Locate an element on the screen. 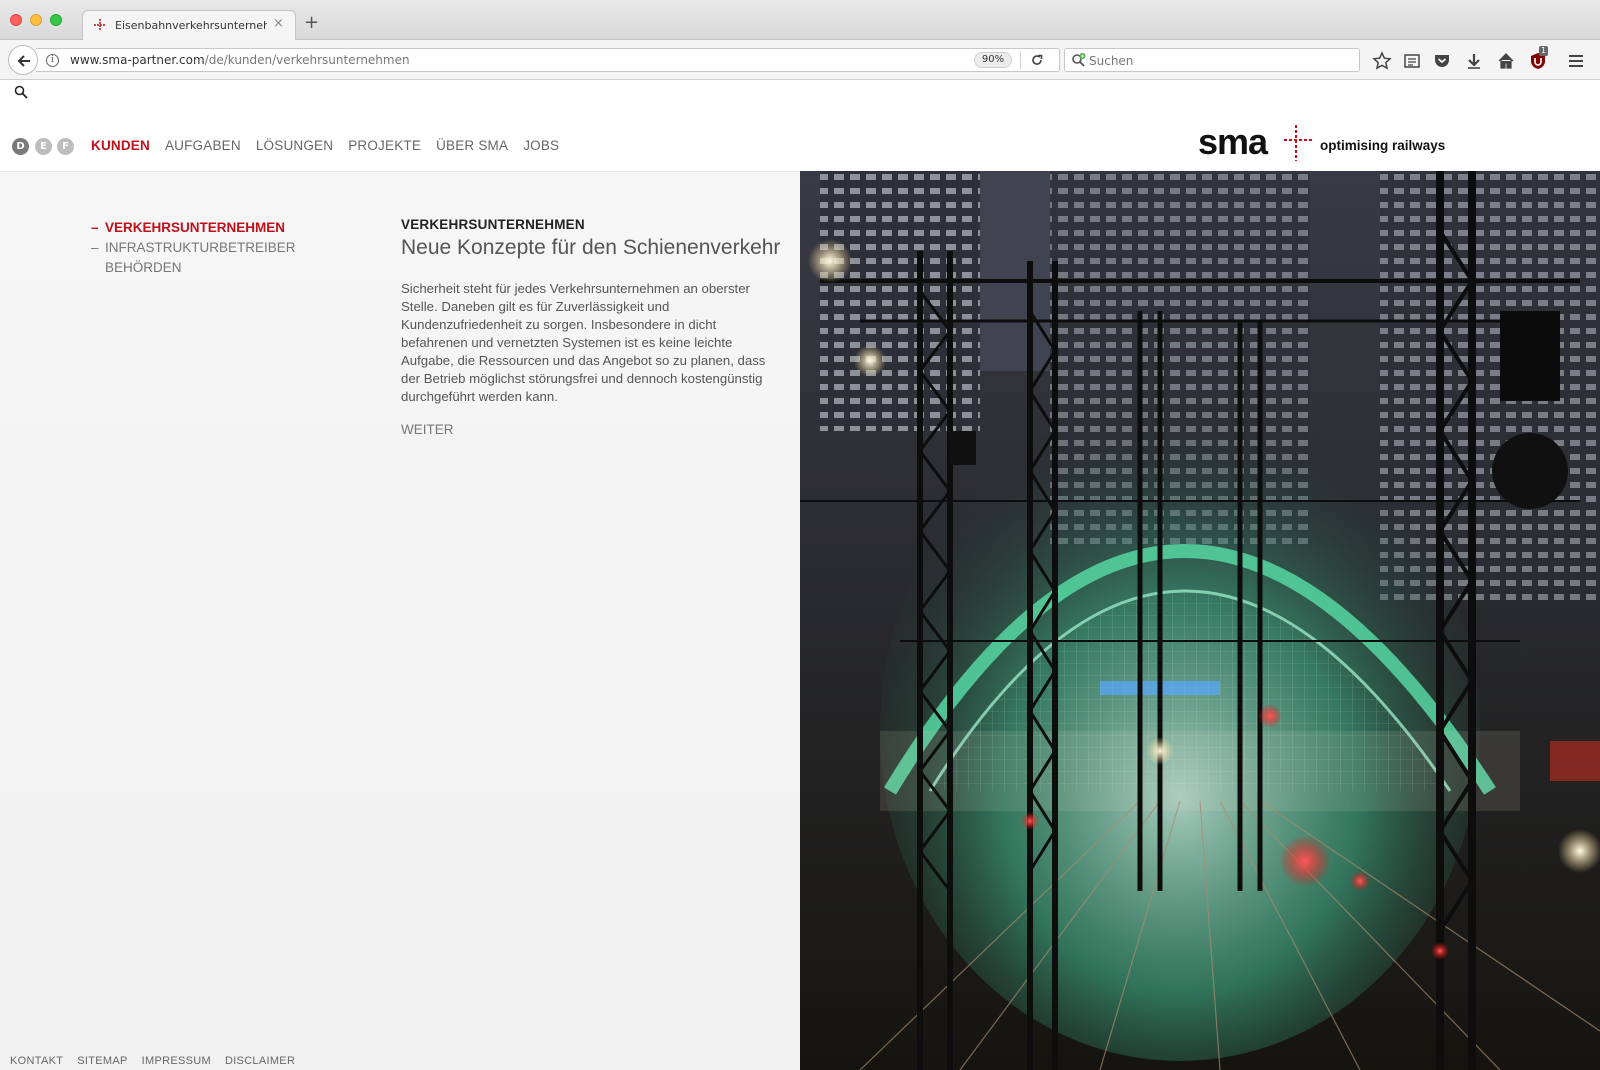 This screenshot has width=1600, height=1070. hamburger-menu-icon is located at coordinates (1576, 61).